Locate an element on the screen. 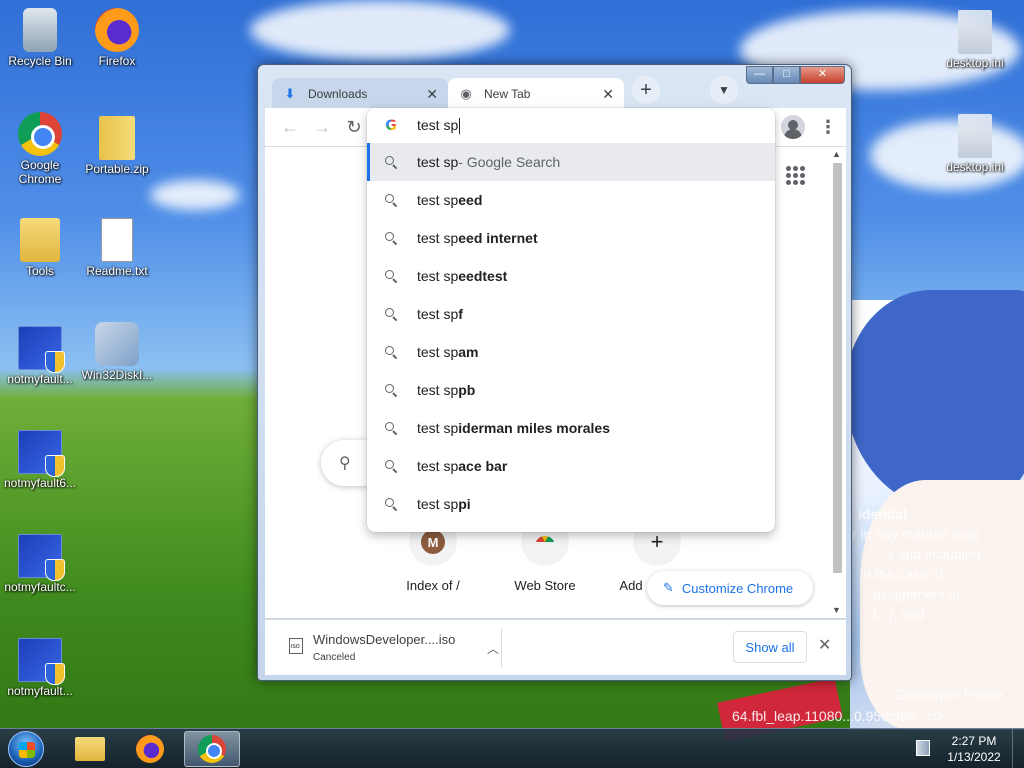  taskbar-clock: 2:27 PM 1/13/2022 is located at coordinates (974, 749).